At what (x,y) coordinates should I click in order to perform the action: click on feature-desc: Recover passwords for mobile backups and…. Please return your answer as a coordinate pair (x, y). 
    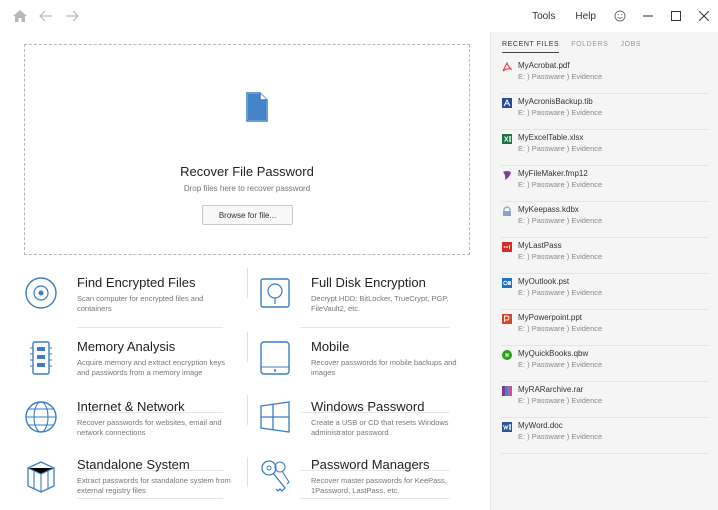
    Looking at the image, I should click on (384, 367).